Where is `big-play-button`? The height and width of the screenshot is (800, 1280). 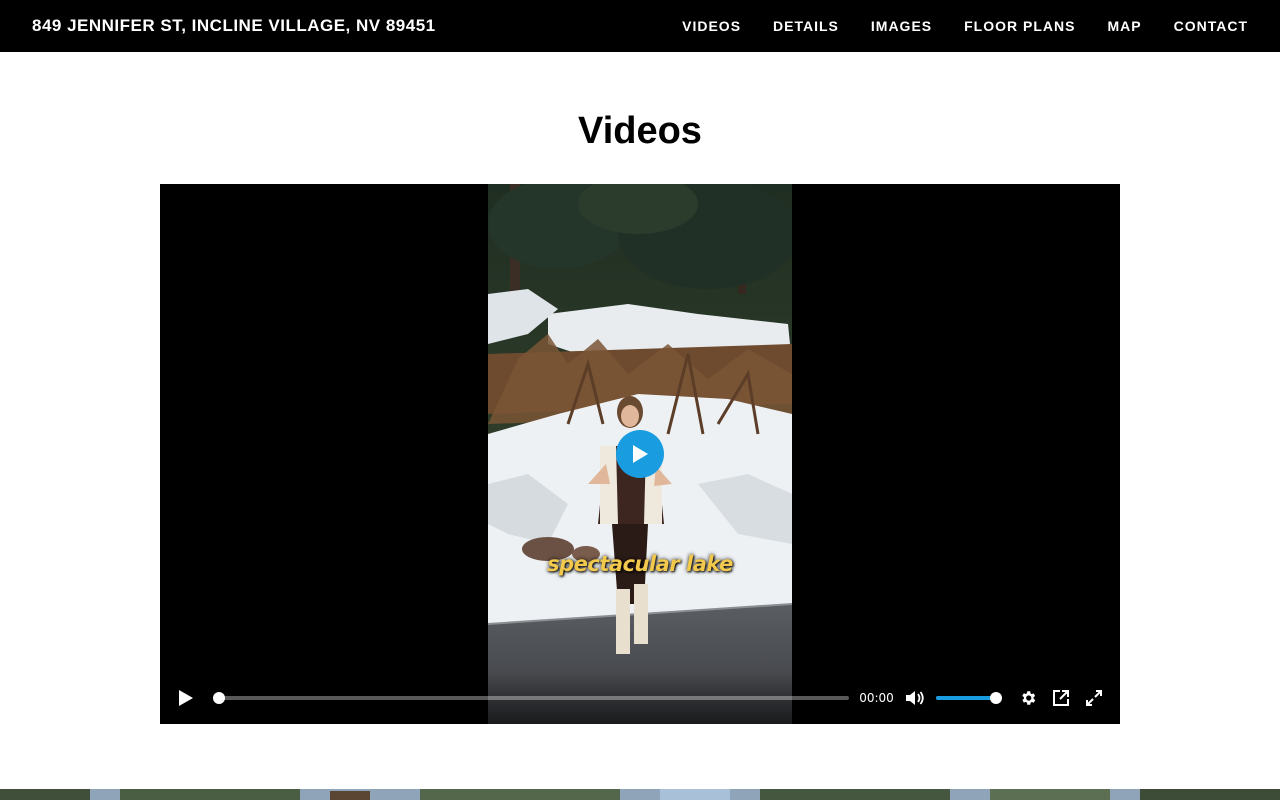 big-play-button is located at coordinates (640, 454).